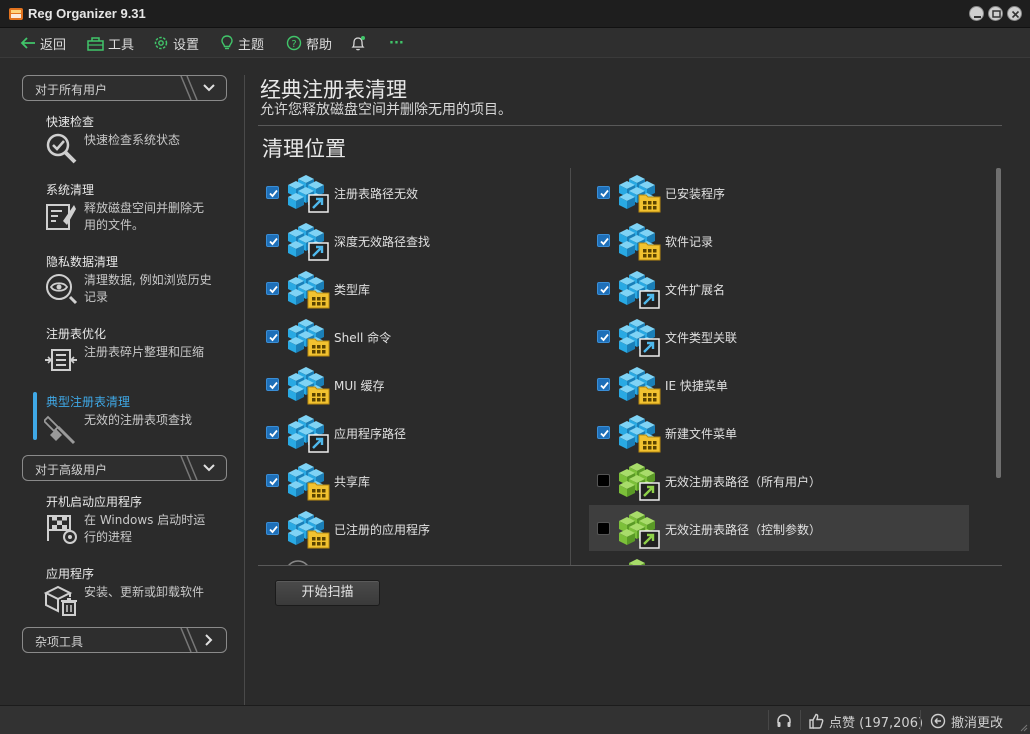 The width and height of the screenshot is (1030, 734). What do you see at coordinates (134, 138) in the screenshot?
I see `sidebar-item-quick-check: 快速检查 快速检查系统状态` at bounding box center [134, 138].